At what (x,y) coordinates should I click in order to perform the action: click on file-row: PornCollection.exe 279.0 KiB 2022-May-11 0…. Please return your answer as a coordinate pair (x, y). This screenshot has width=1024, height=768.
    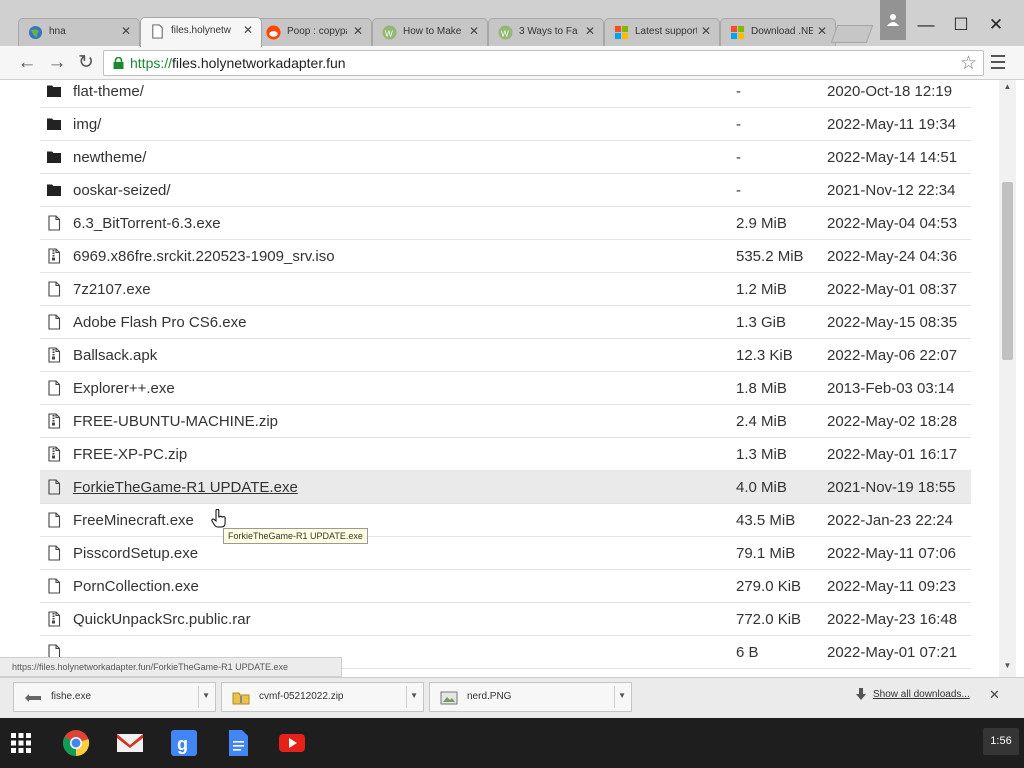
    Looking at the image, I should click on (505, 586).